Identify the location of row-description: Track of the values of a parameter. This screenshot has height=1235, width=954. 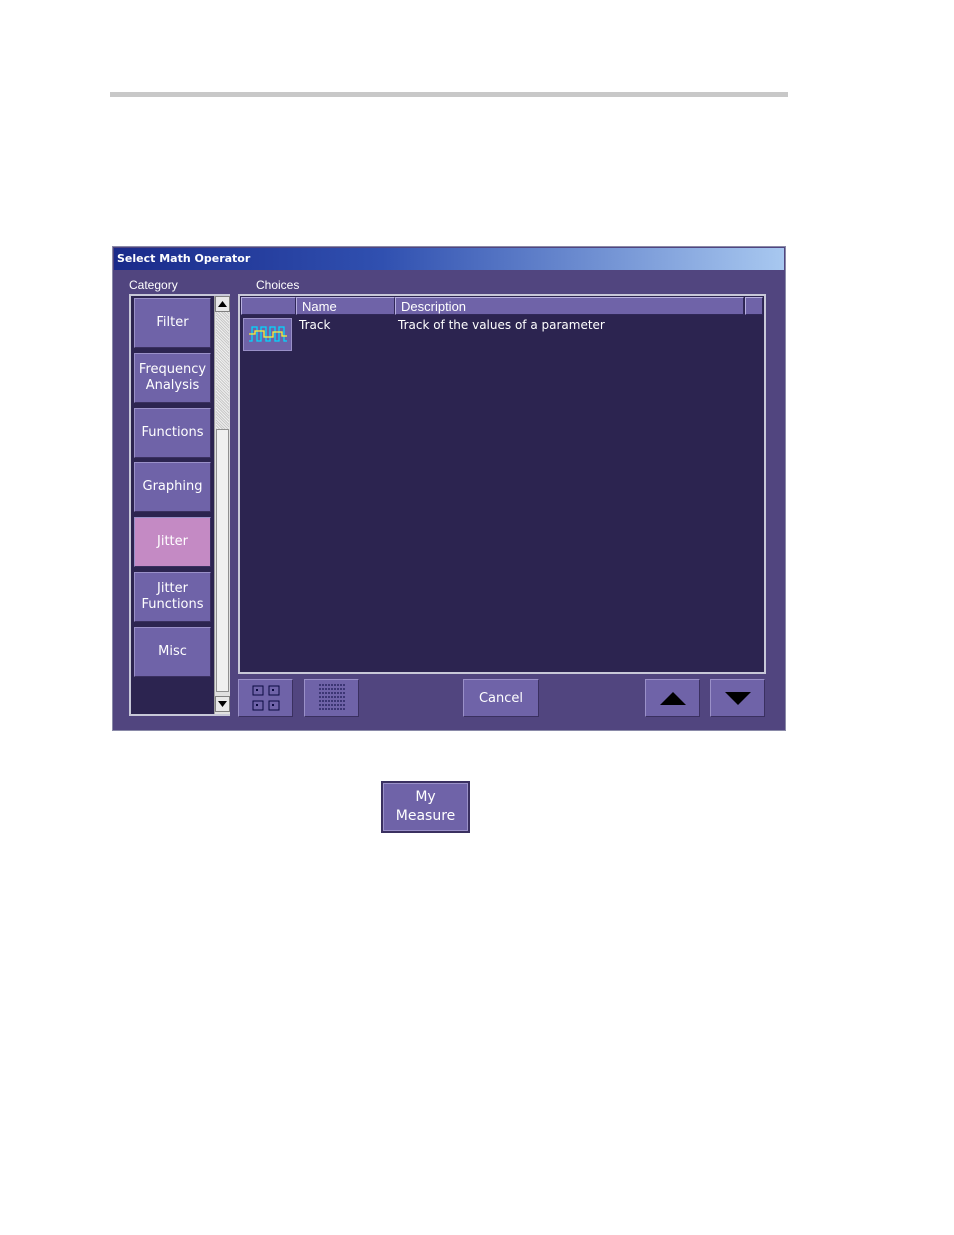
(501, 325).